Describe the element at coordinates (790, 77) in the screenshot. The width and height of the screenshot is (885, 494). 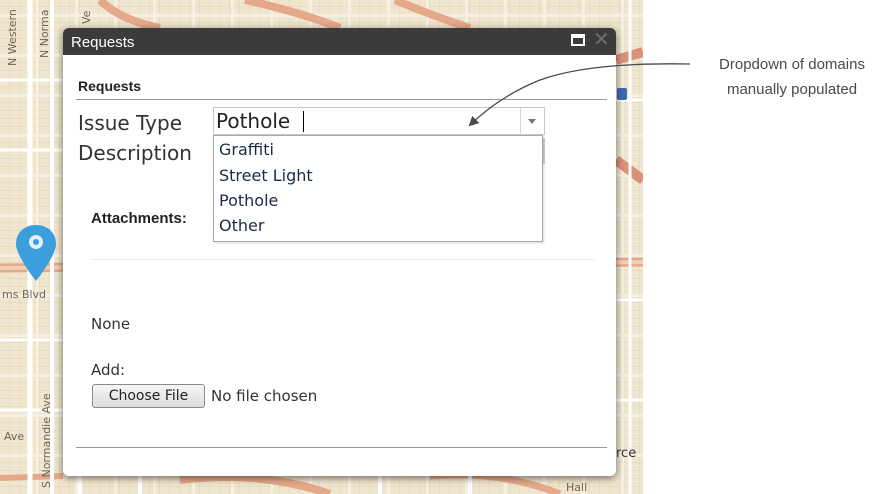
I see `callout-annotation: Dropdown of domains manually populated` at that location.